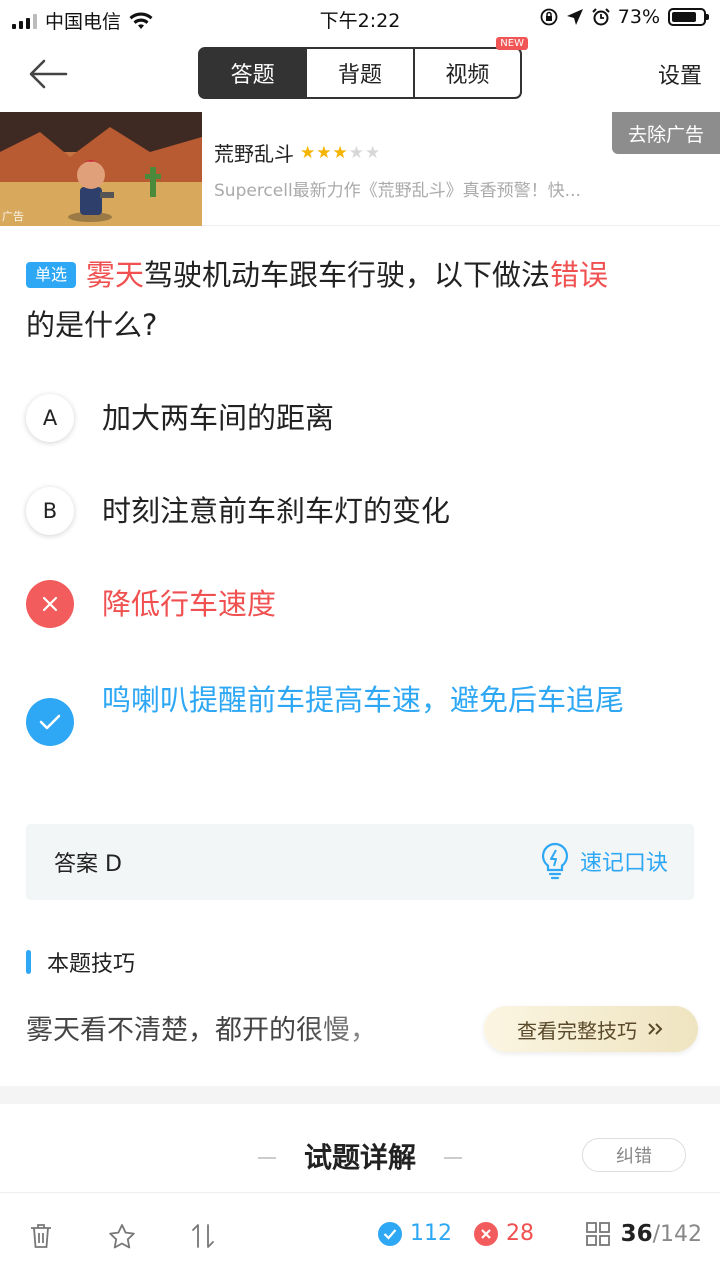 Image resolution: width=720 pixels, height=1280 pixels. What do you see at coordinates (504, 1233) in the screenshot?
I see `wrong-count: 28` at bounding box center [504, 1233].